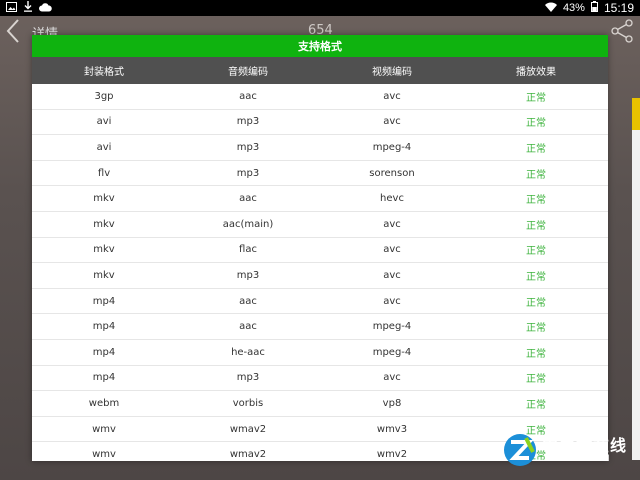 The height and width of the screenshot is (480, 640). I want to click on table-row: mp4 aac mpeg-4 正常, so click(320, 327).